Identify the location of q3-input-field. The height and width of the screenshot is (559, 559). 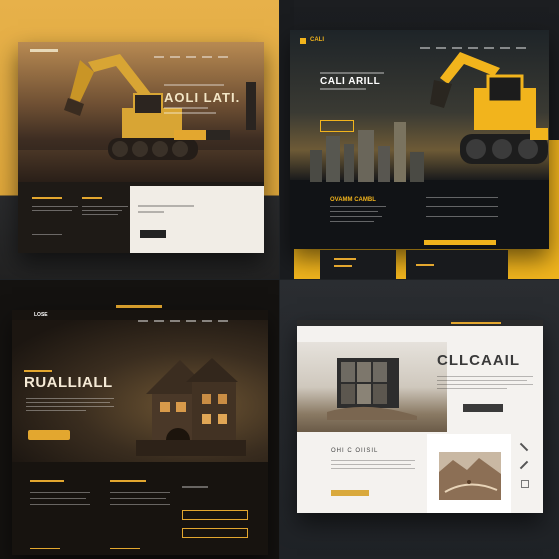
(215, 515).